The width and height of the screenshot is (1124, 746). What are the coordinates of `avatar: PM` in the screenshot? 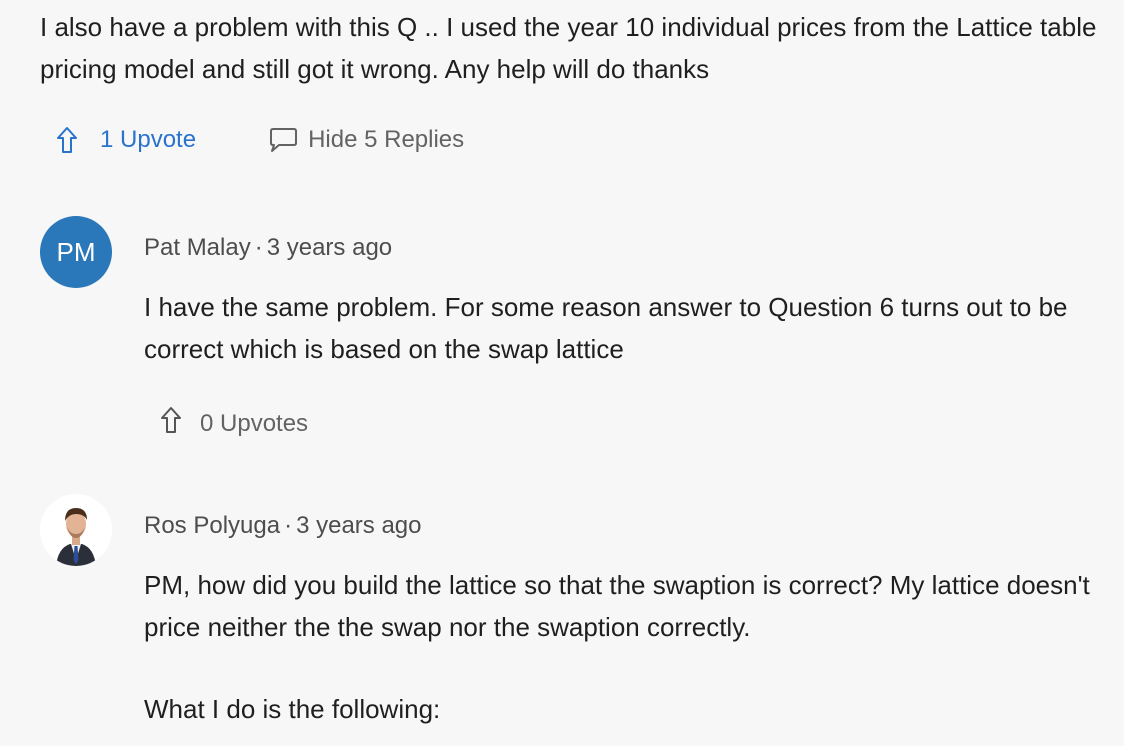 It's located at (76, 252).